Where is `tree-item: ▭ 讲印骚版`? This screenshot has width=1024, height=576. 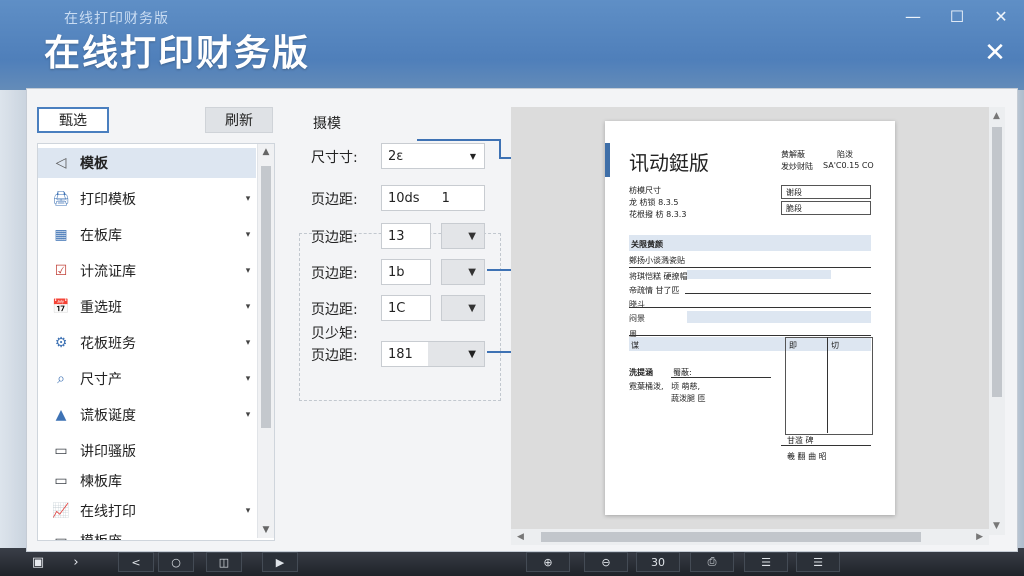
tree-item: ▭ 讲印骚版 is located at coordinates (147, 451).